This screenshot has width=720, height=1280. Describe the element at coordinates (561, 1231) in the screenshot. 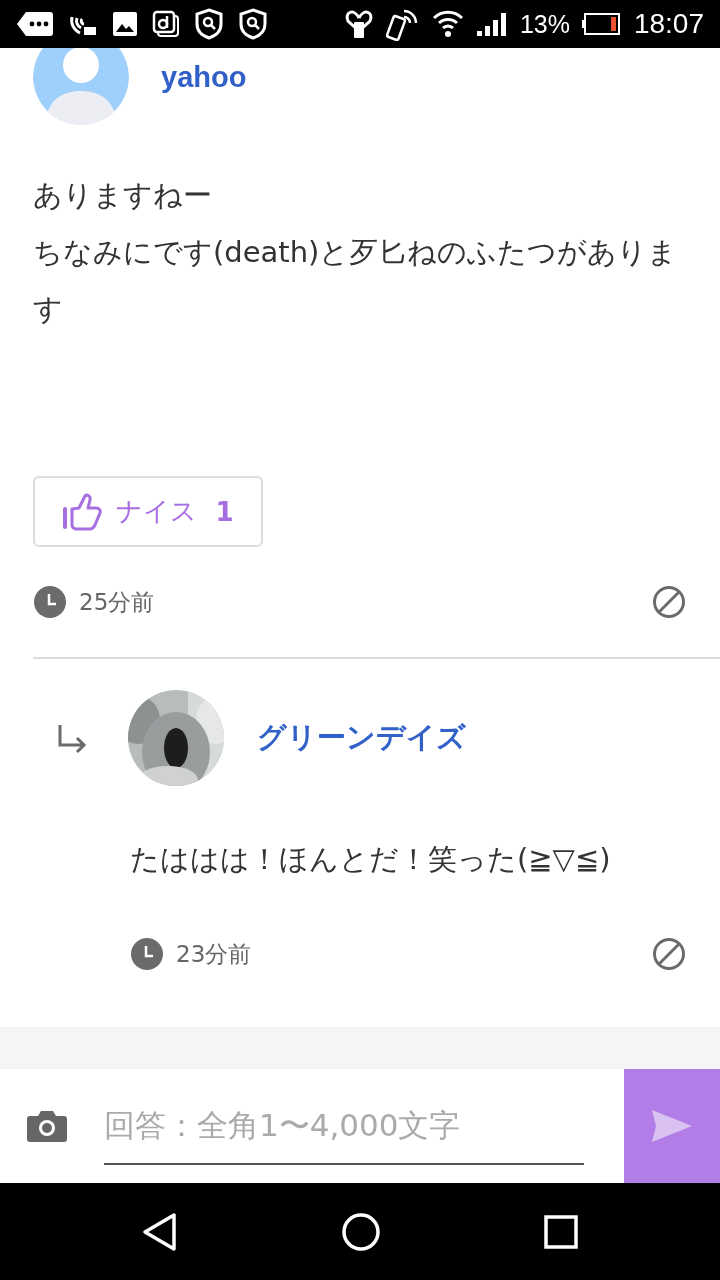

I see `recents-icon` at that location.